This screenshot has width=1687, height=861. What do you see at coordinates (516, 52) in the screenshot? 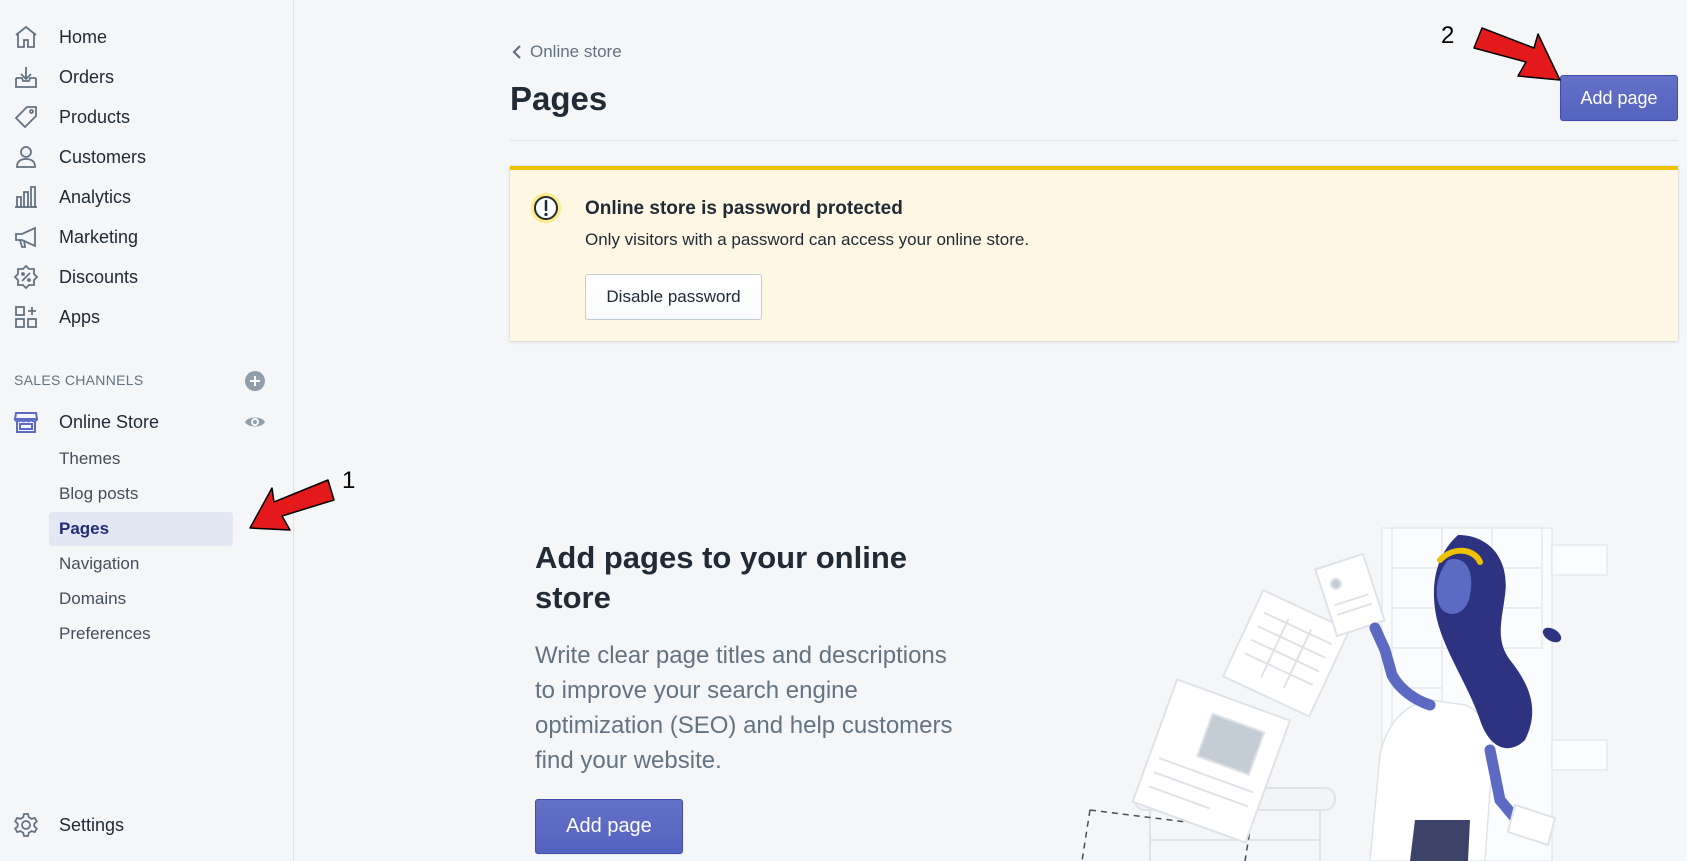
I see `chevron-left-icon` at bounding box center [516, 52].